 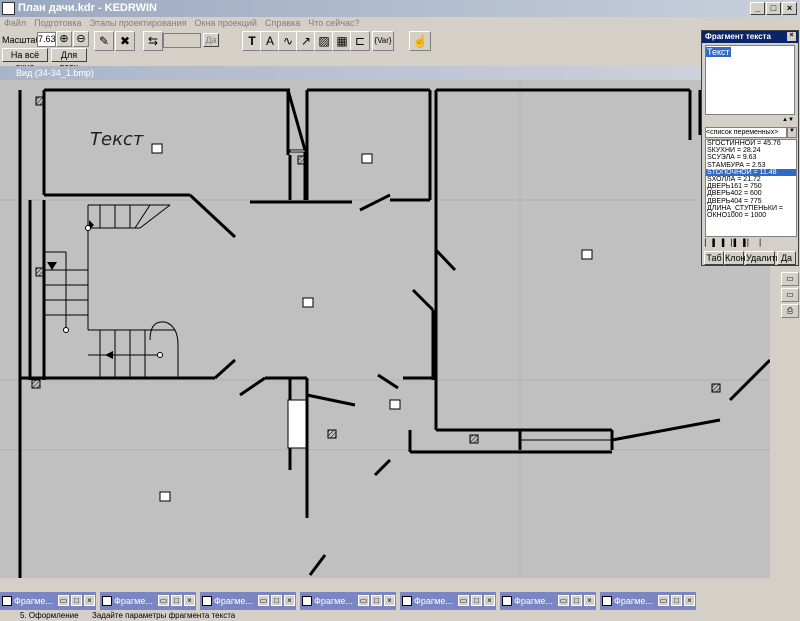 What do you see at coordinates (751, 157) in the screenshot?
I see `list-item: SСУЭЛА = 9.63` at bounding box center [751, 157].